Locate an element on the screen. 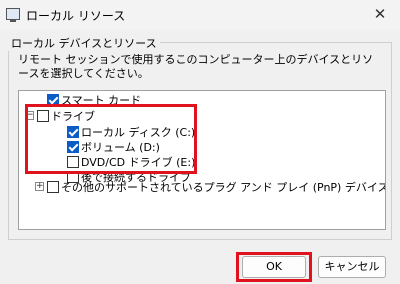 This screenshot has width=400, height=284. window-title: ローカル リソース is located at coordinates (76, 16).